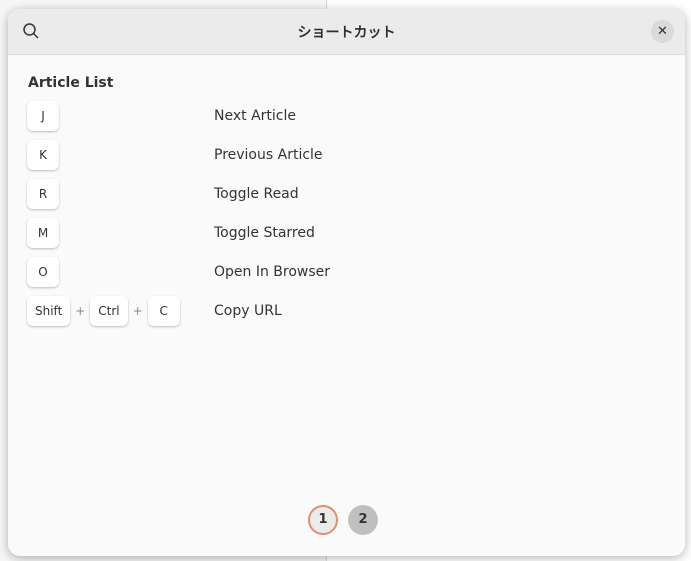  What do you see at coordinates (323, 520) in the screenshot?
I see `page-1-button: 1` at bounding box center [323, 520].